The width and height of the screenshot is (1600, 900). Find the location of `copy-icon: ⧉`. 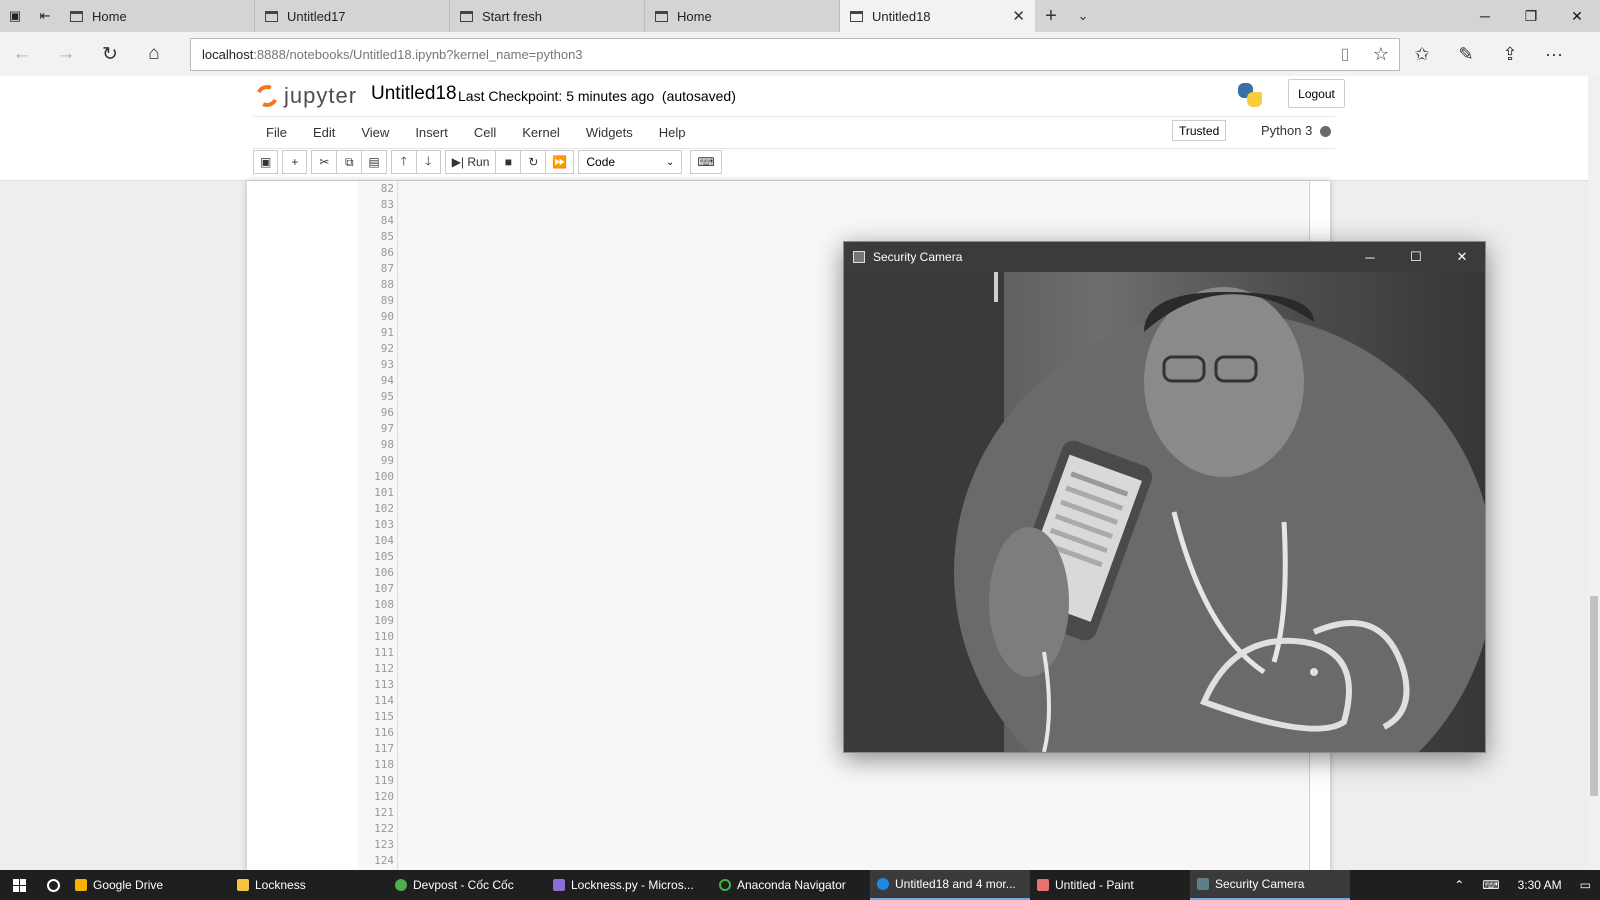

copy-icon: ⧉ is located at coordinates (349, 162).